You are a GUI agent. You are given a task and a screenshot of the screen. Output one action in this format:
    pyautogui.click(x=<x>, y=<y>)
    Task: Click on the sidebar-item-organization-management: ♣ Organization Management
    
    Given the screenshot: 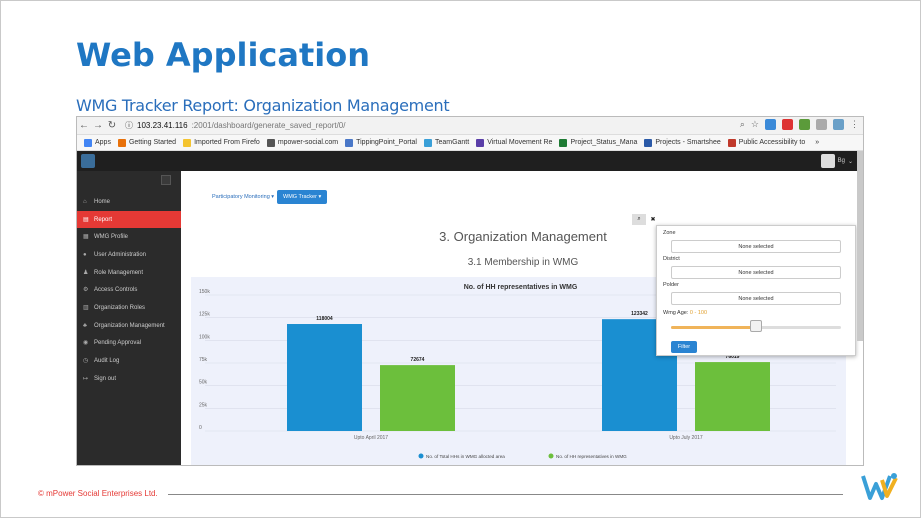 What is the action you would take?
    pyautogui.click(x=129, y=326)
    